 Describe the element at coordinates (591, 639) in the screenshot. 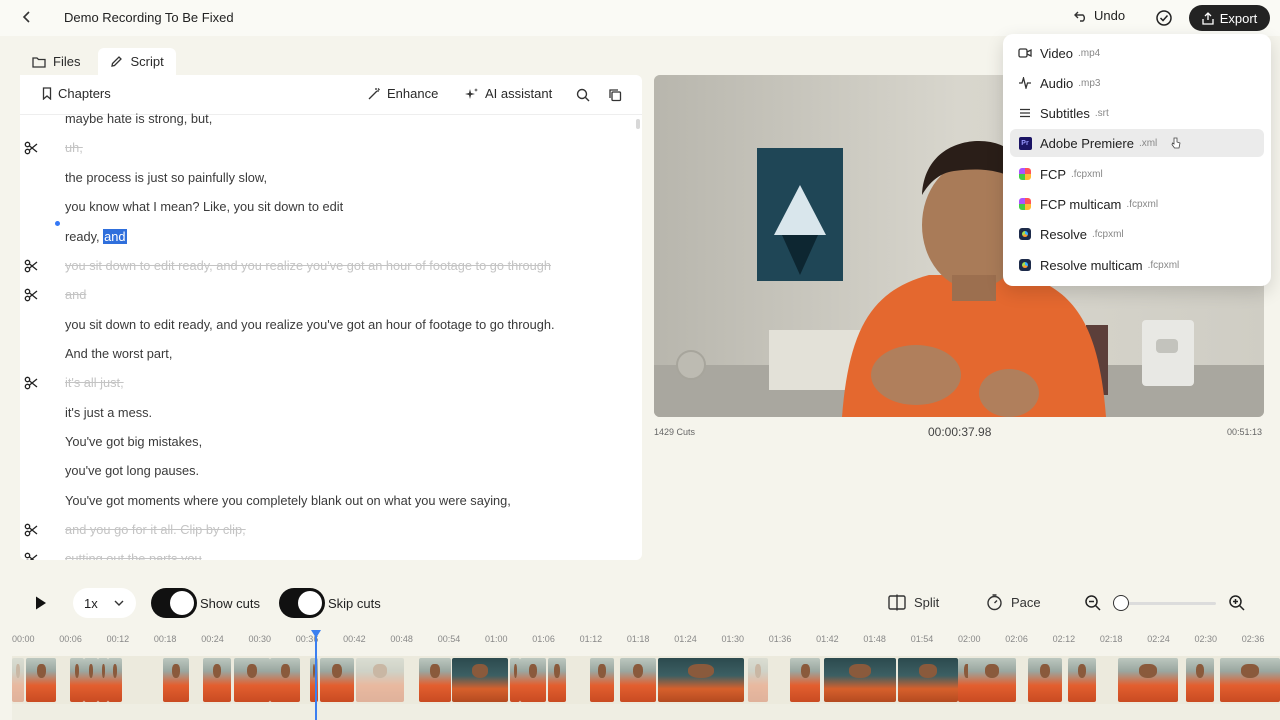

I see `timeline-tick: 01:12` at that location.